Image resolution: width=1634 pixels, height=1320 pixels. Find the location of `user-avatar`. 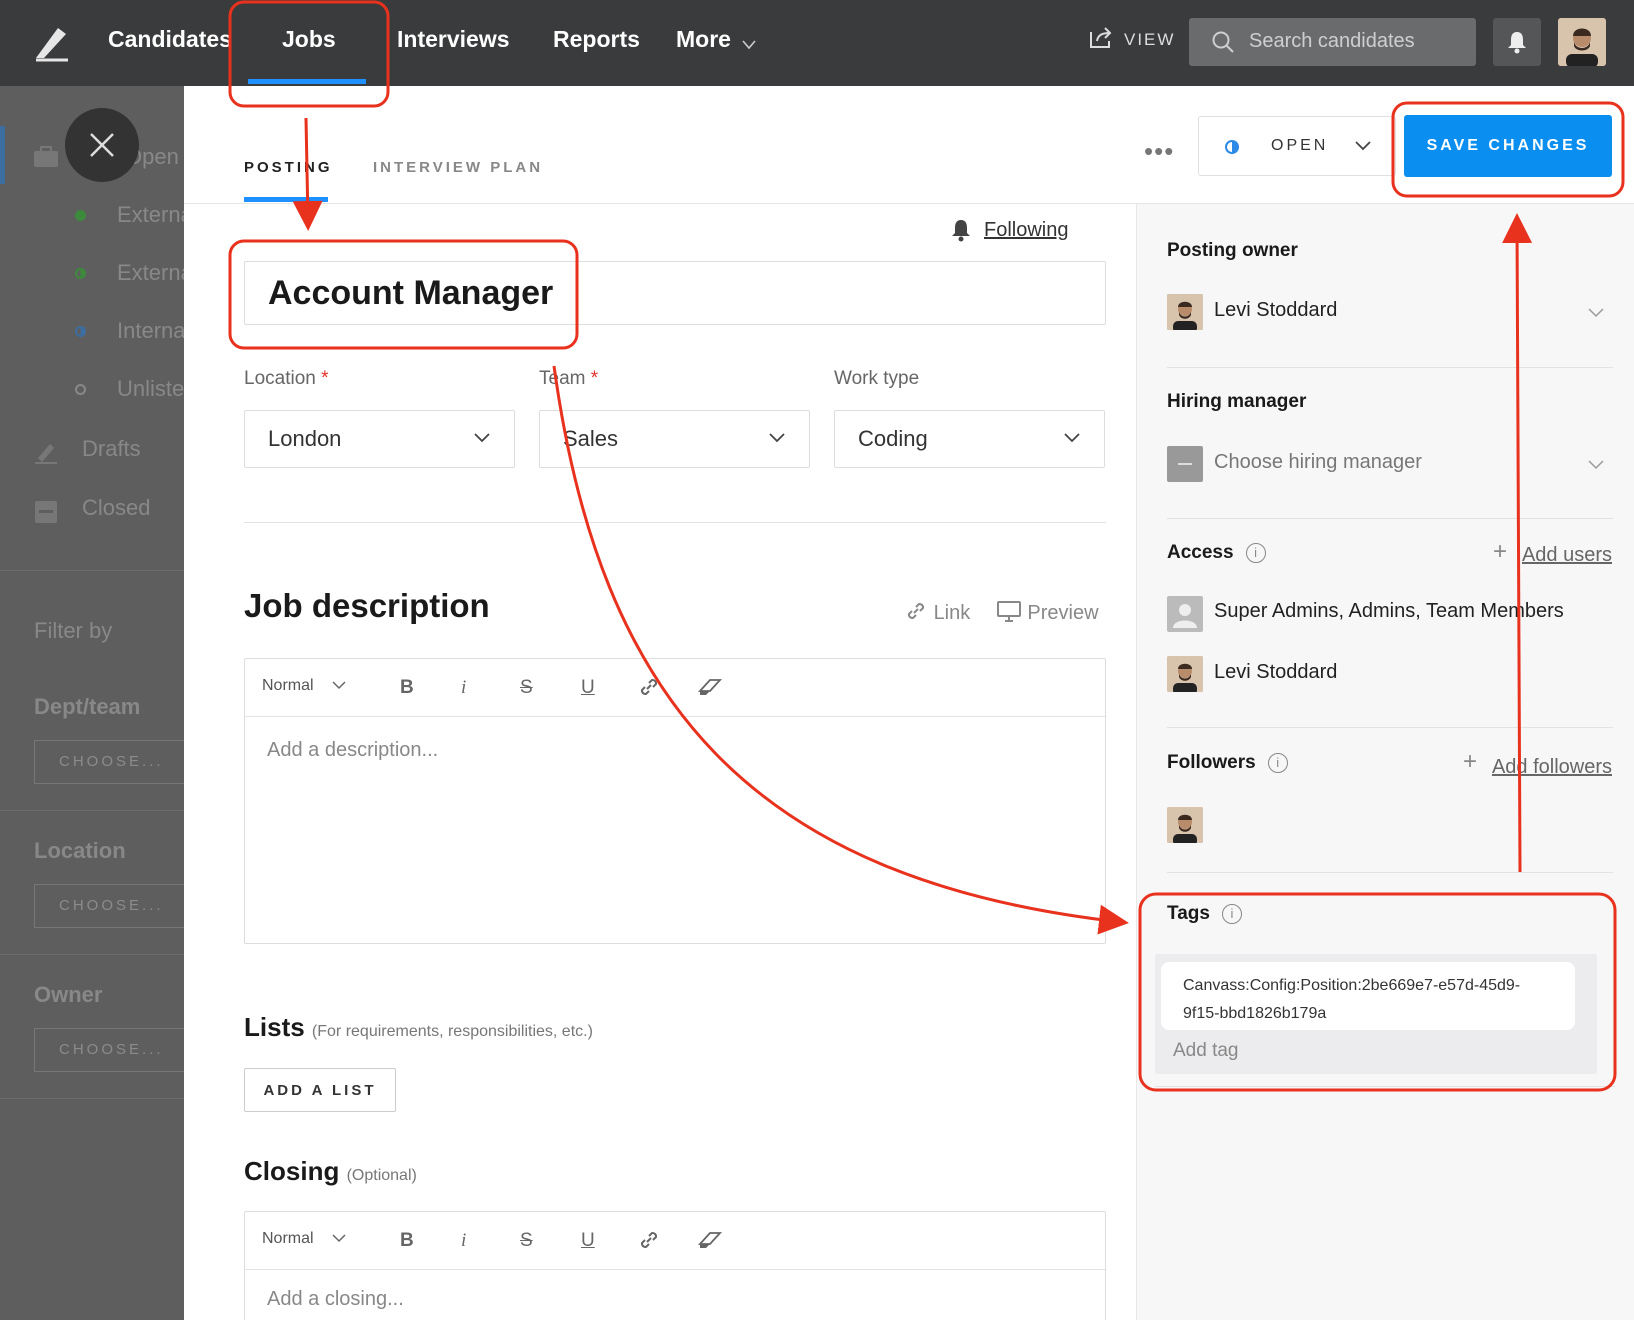

user-avatar is located at coordinates (1582, 42).